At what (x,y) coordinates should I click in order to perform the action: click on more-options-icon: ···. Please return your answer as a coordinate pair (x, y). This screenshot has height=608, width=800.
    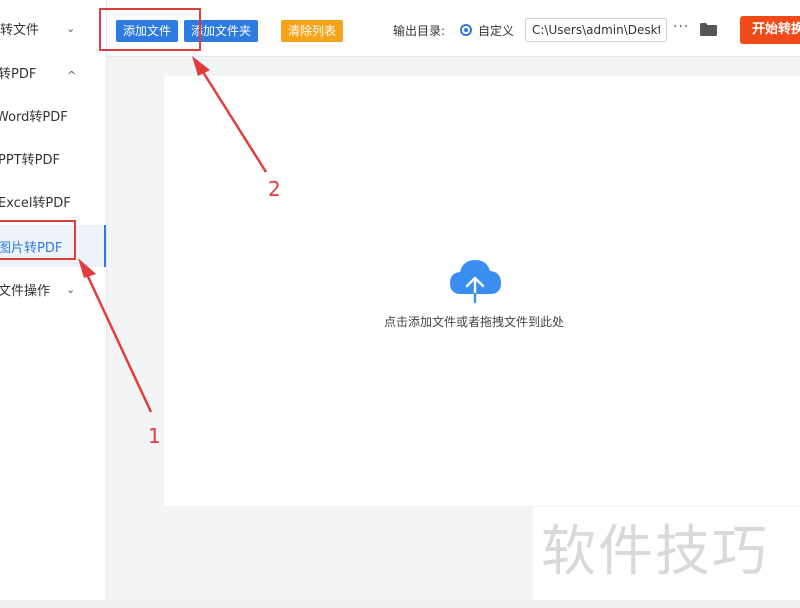
    Looking at the image, I should click on (681, 27).